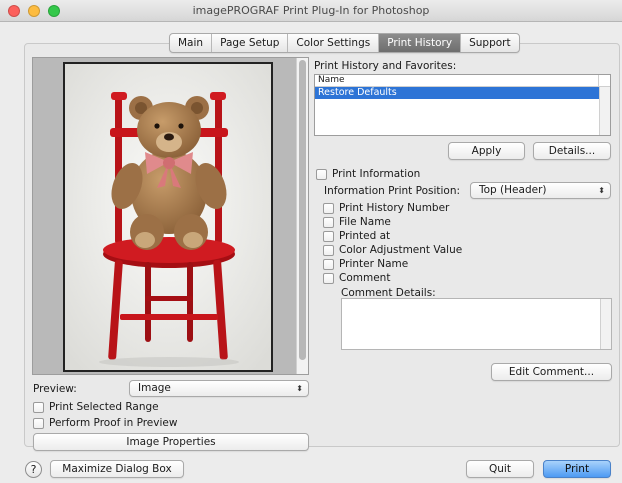  Describe the element at coordinates (392, 191) in the screenshot. I see `information-print-position-label: Information Print Position:` at that location.